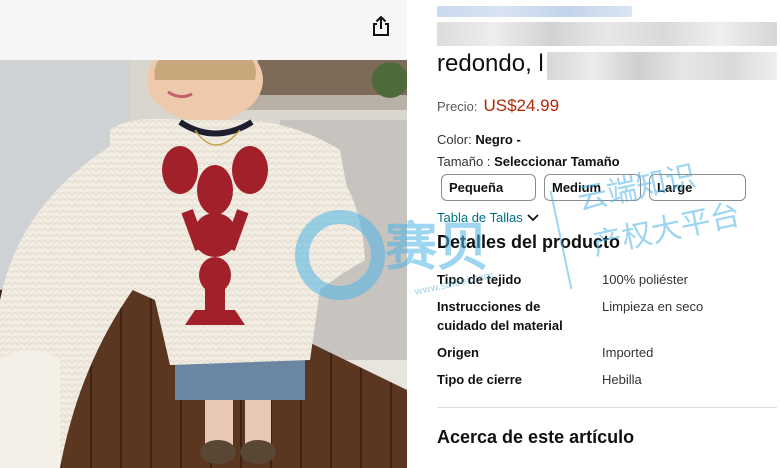 The width and height of the screenshot is (781, 468). I want to click on blurred-brand-link, so click(534, 11).